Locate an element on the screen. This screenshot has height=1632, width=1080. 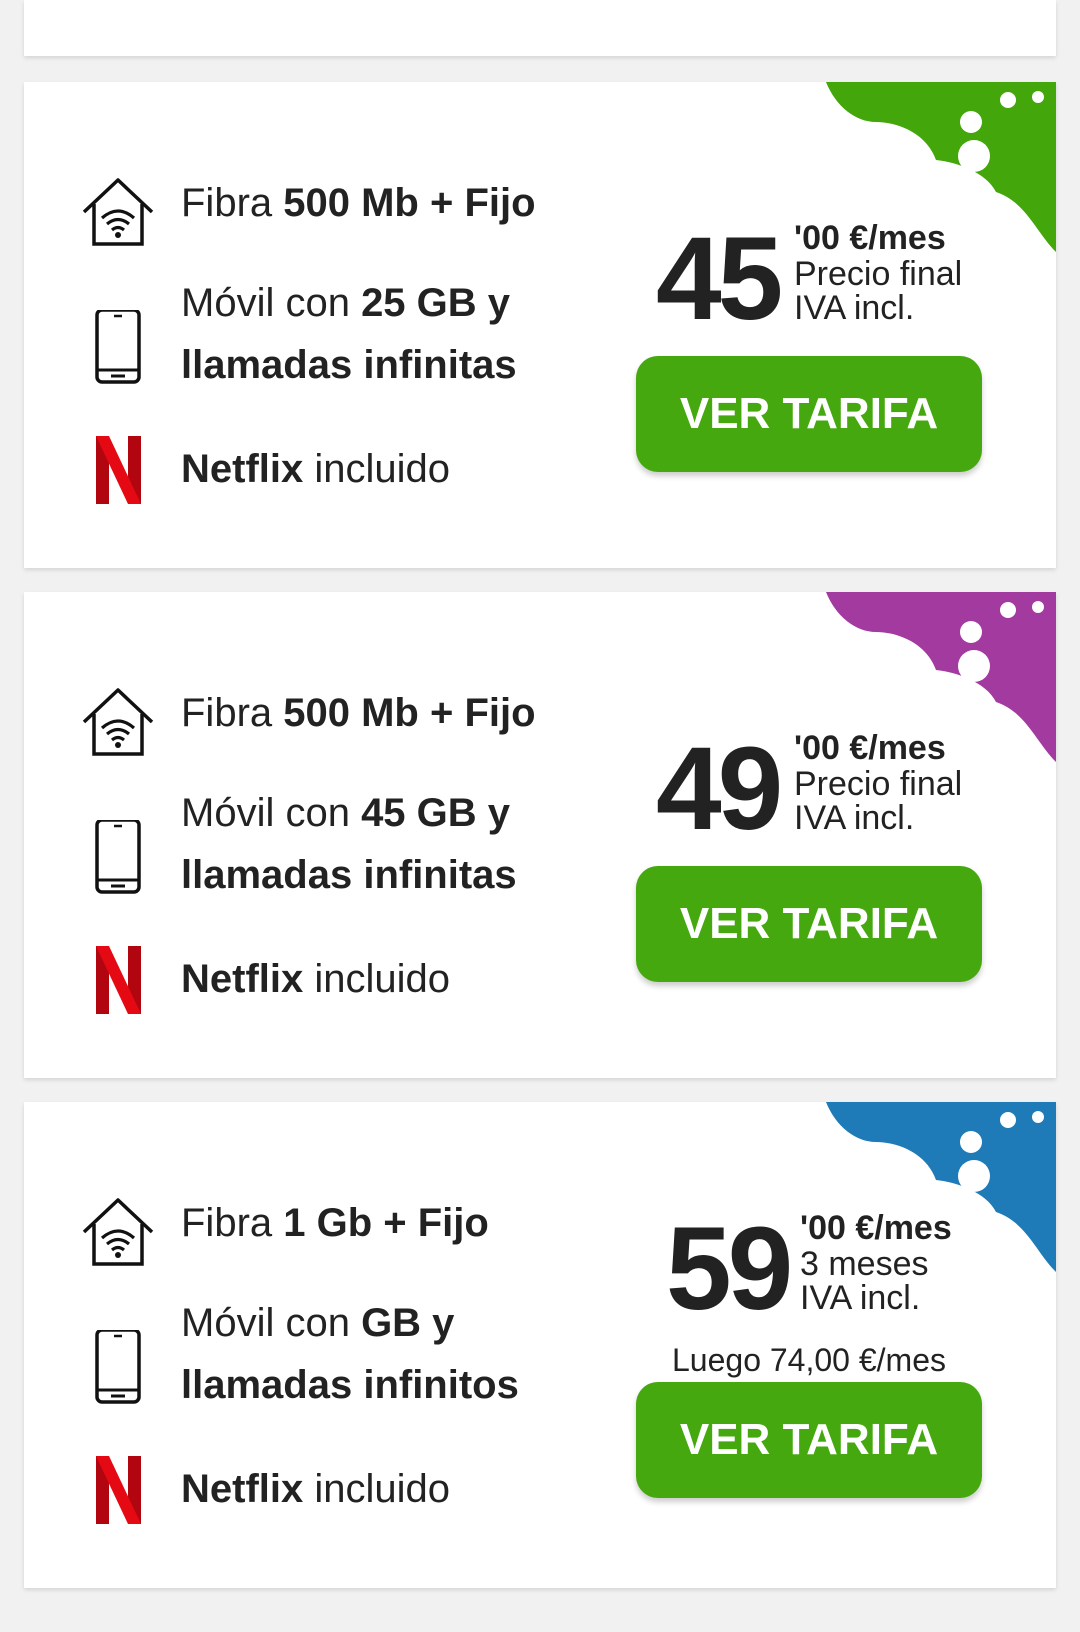
price-block: 45 '00 €/mes Precio final IVA incl. is located at coordinates (846, 278).